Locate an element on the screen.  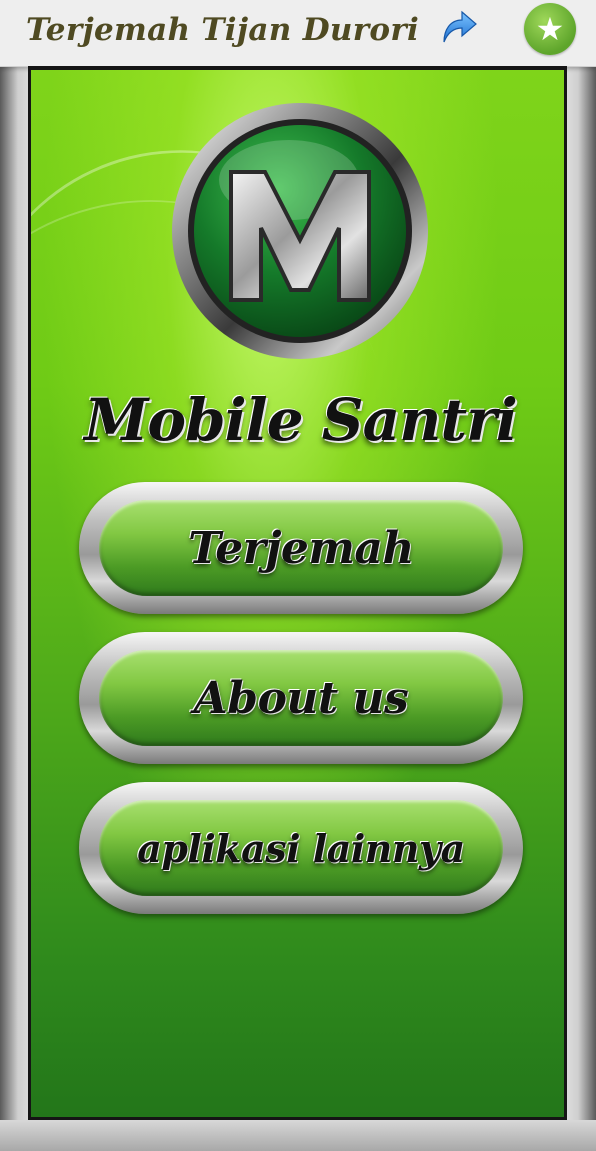
brand-name: Mobile Santri is located at coordinates (301, 420).